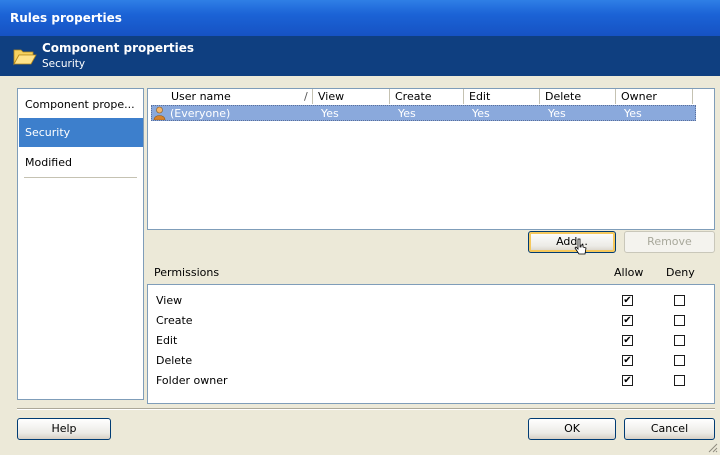 The height and width of the screenshot is (455, 720). What do you see at coordinates (200, 113) in the screenshot?
I see `user-name-cell: (Everyone)` at bounding box center [200, 113].